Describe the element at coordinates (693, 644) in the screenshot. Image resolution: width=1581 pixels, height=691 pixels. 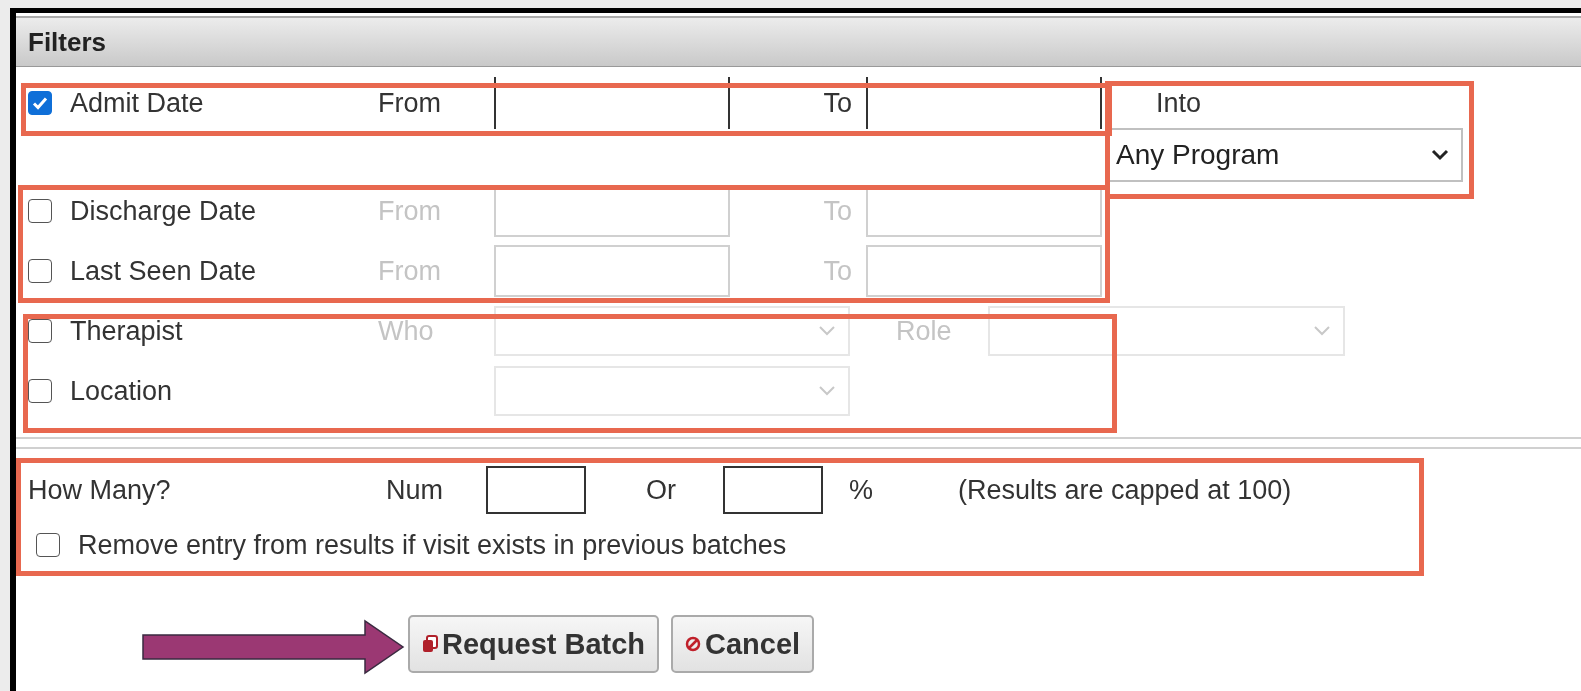
I see `cancel-icon` at that location.